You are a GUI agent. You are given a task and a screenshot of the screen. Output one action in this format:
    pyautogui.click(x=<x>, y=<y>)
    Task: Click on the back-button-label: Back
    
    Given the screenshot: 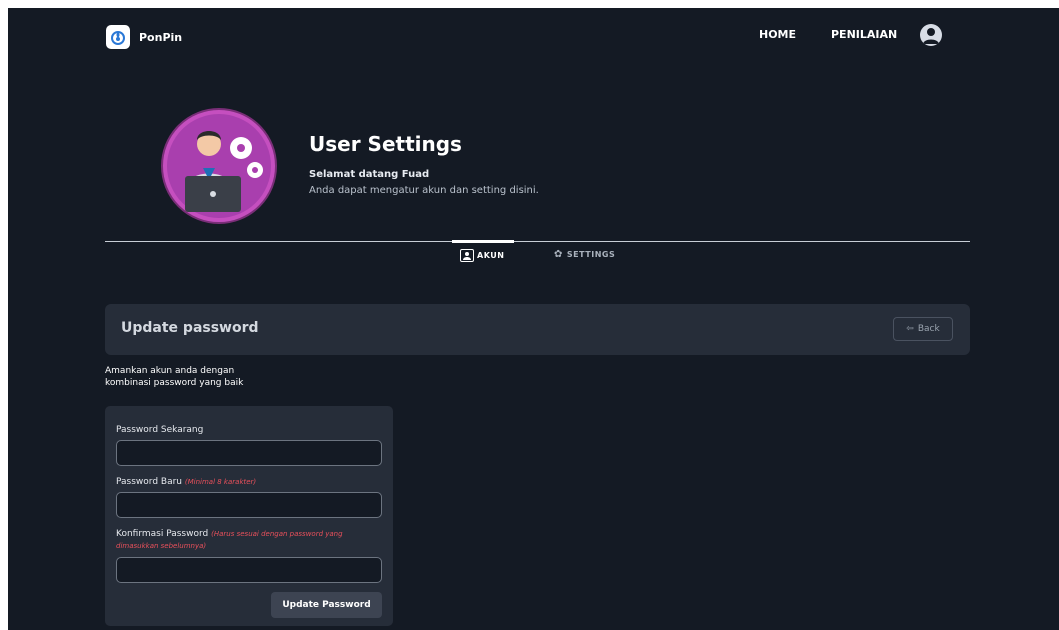 What is the action you would take?
    pyautogui.click(x=928, y=329)
    